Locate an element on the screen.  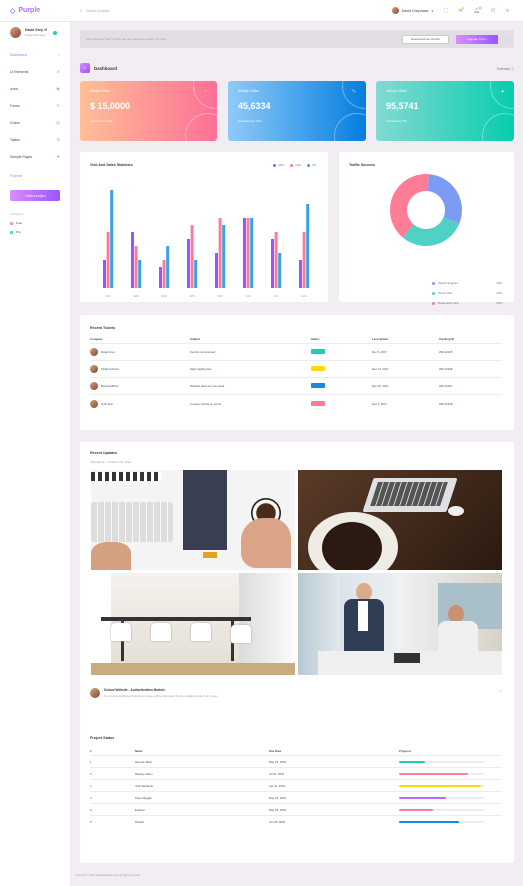
category-label: Pro is located at coordinates (18, 232).